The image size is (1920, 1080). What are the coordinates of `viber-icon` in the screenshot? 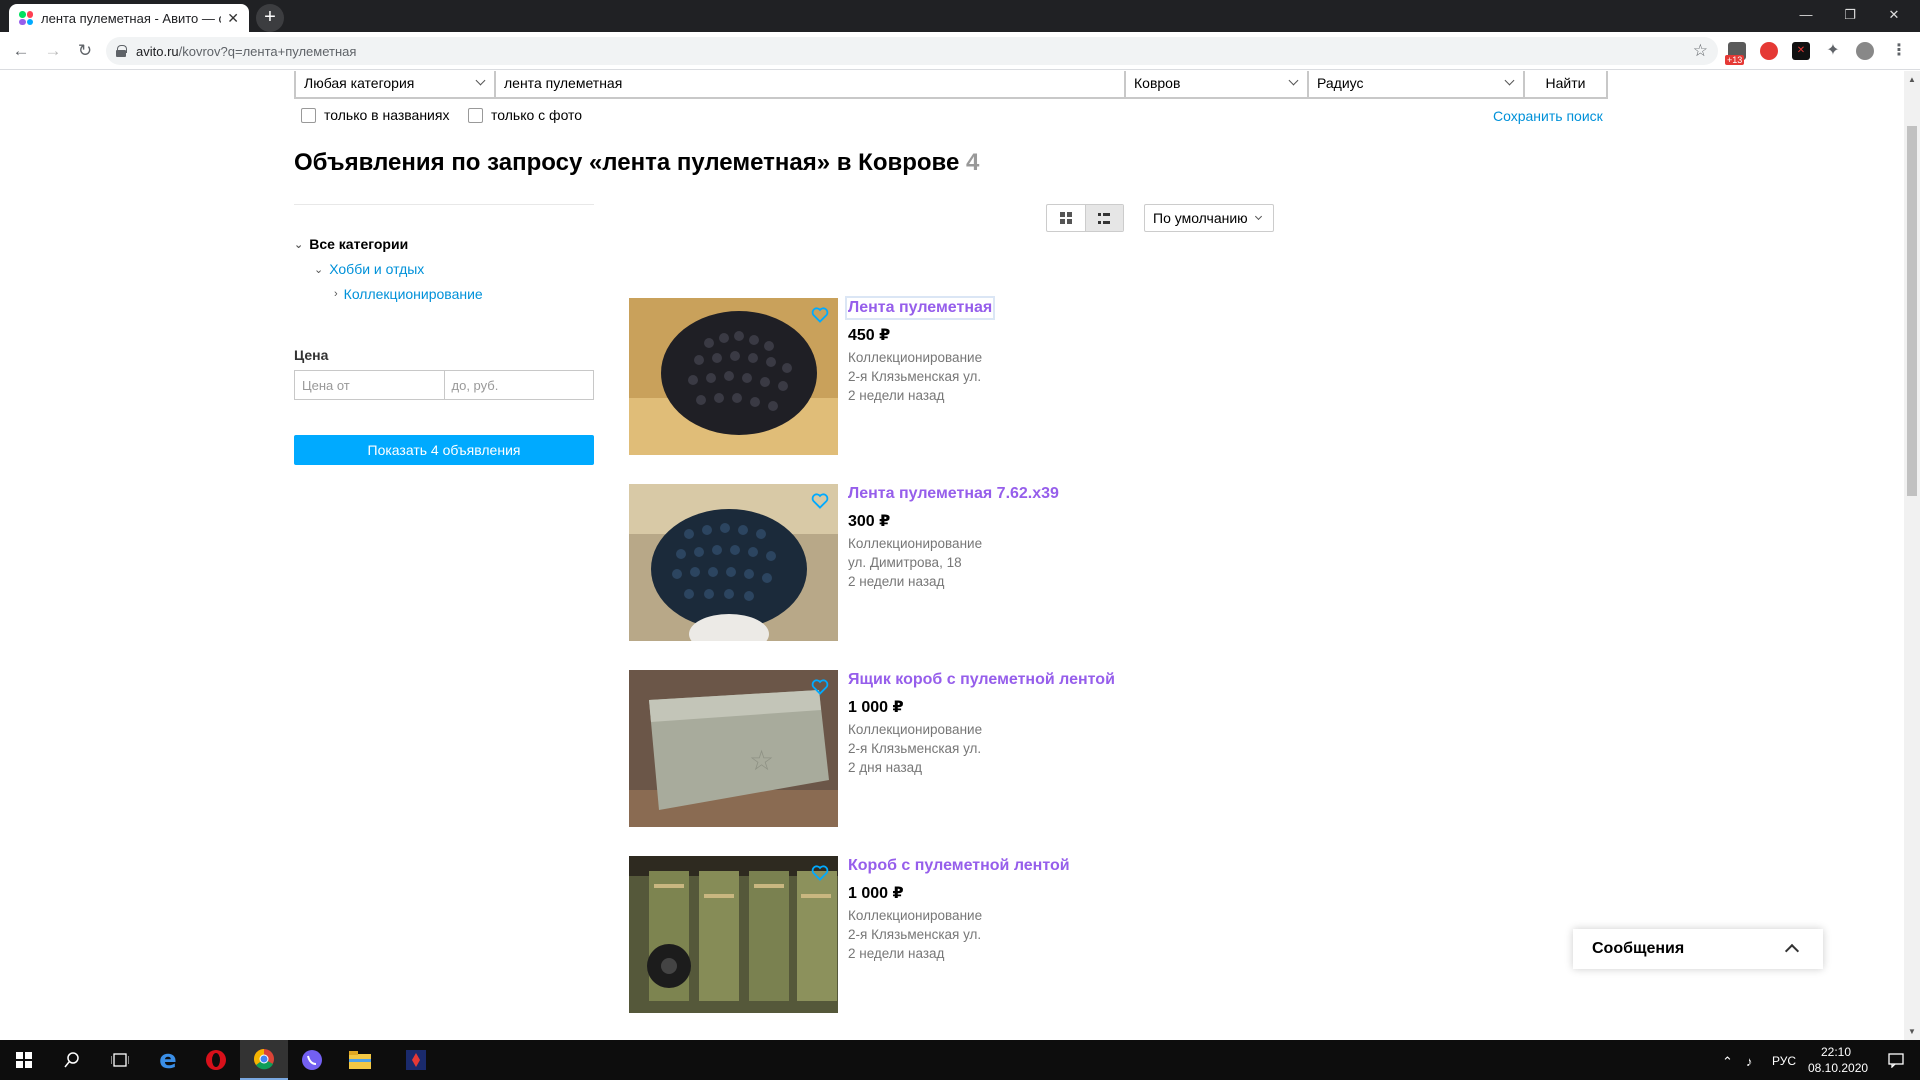 It's located at (312, 1060).